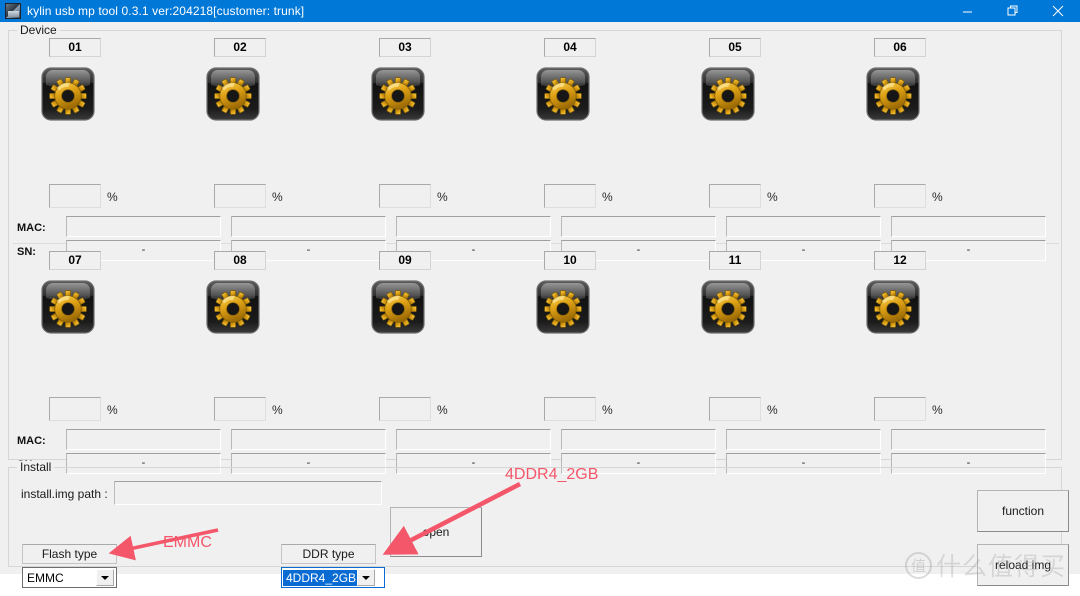 The image size is (1080, 596). Describe the element at coordinates (614, 359) in the screenshot. I see `device-cell: 10 % -` at that location.